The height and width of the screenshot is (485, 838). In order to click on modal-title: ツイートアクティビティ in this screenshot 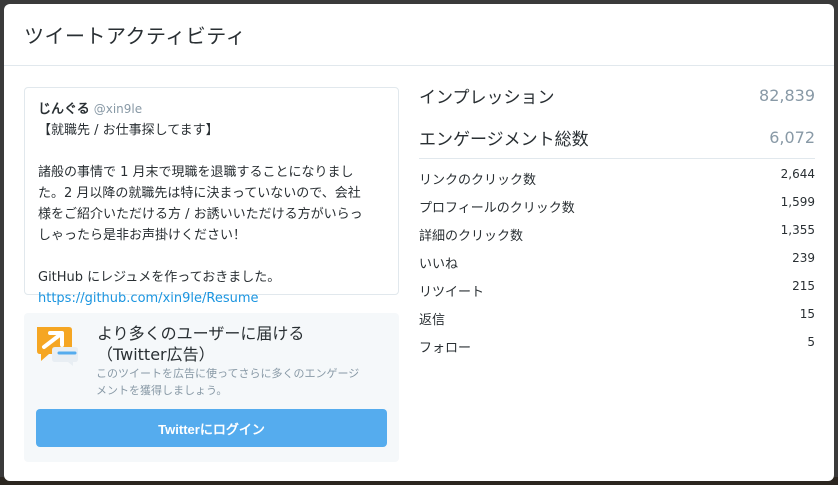, I will do `click(135, 36)`.